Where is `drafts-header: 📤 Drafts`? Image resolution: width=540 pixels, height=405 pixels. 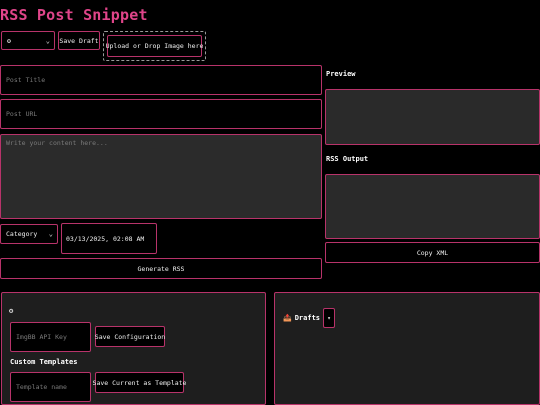 drafts-header: 📤 Drafts is located at coordinates (301, 318).